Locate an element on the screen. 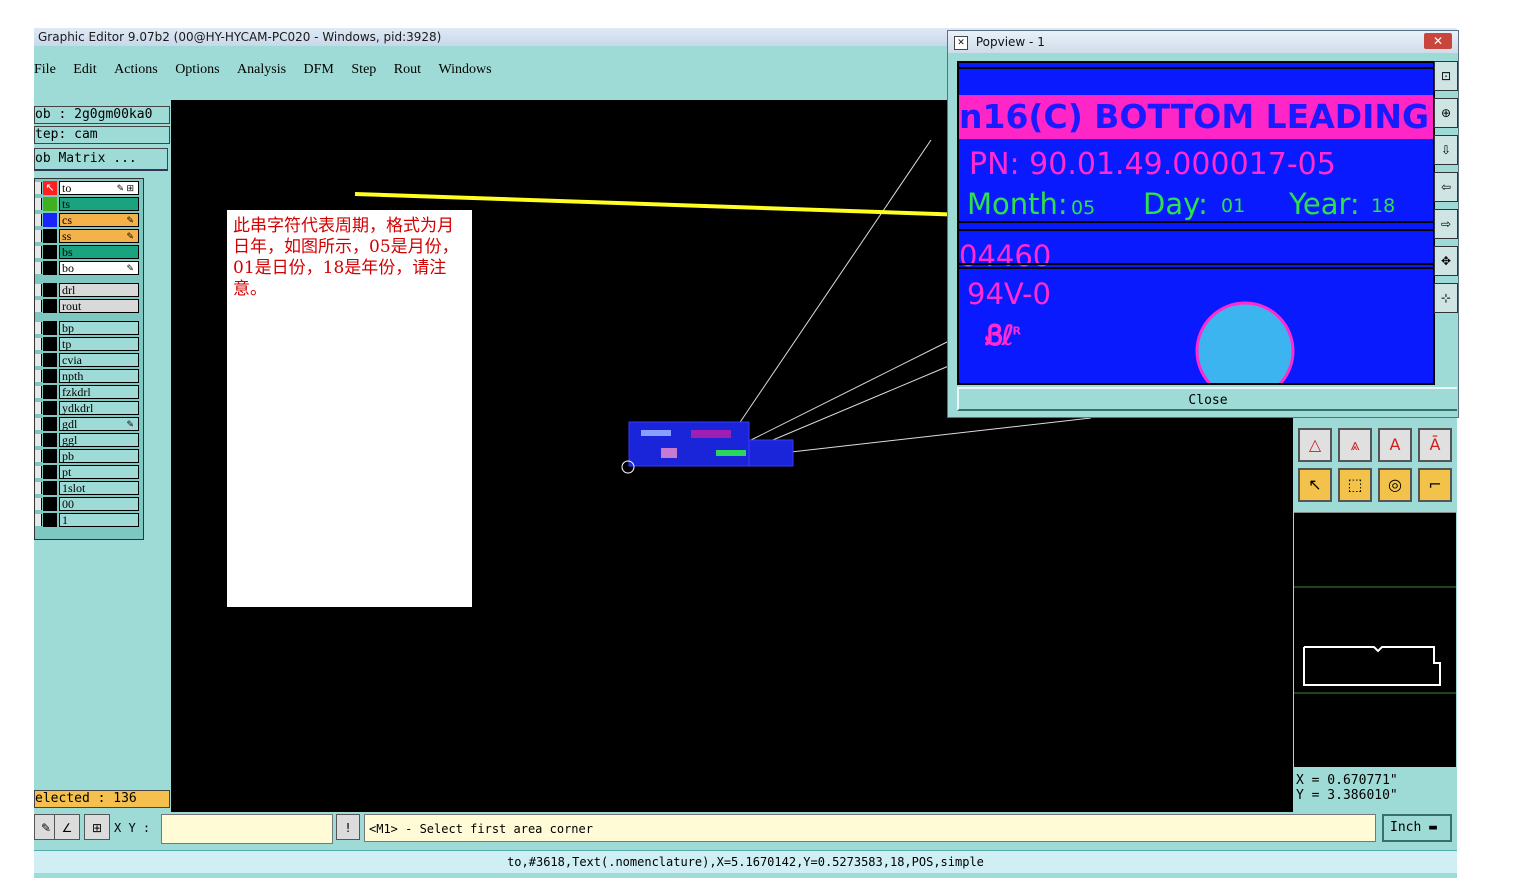 The image size is (1515, 888). menu-options: Options is located at coordinates (197, 70).